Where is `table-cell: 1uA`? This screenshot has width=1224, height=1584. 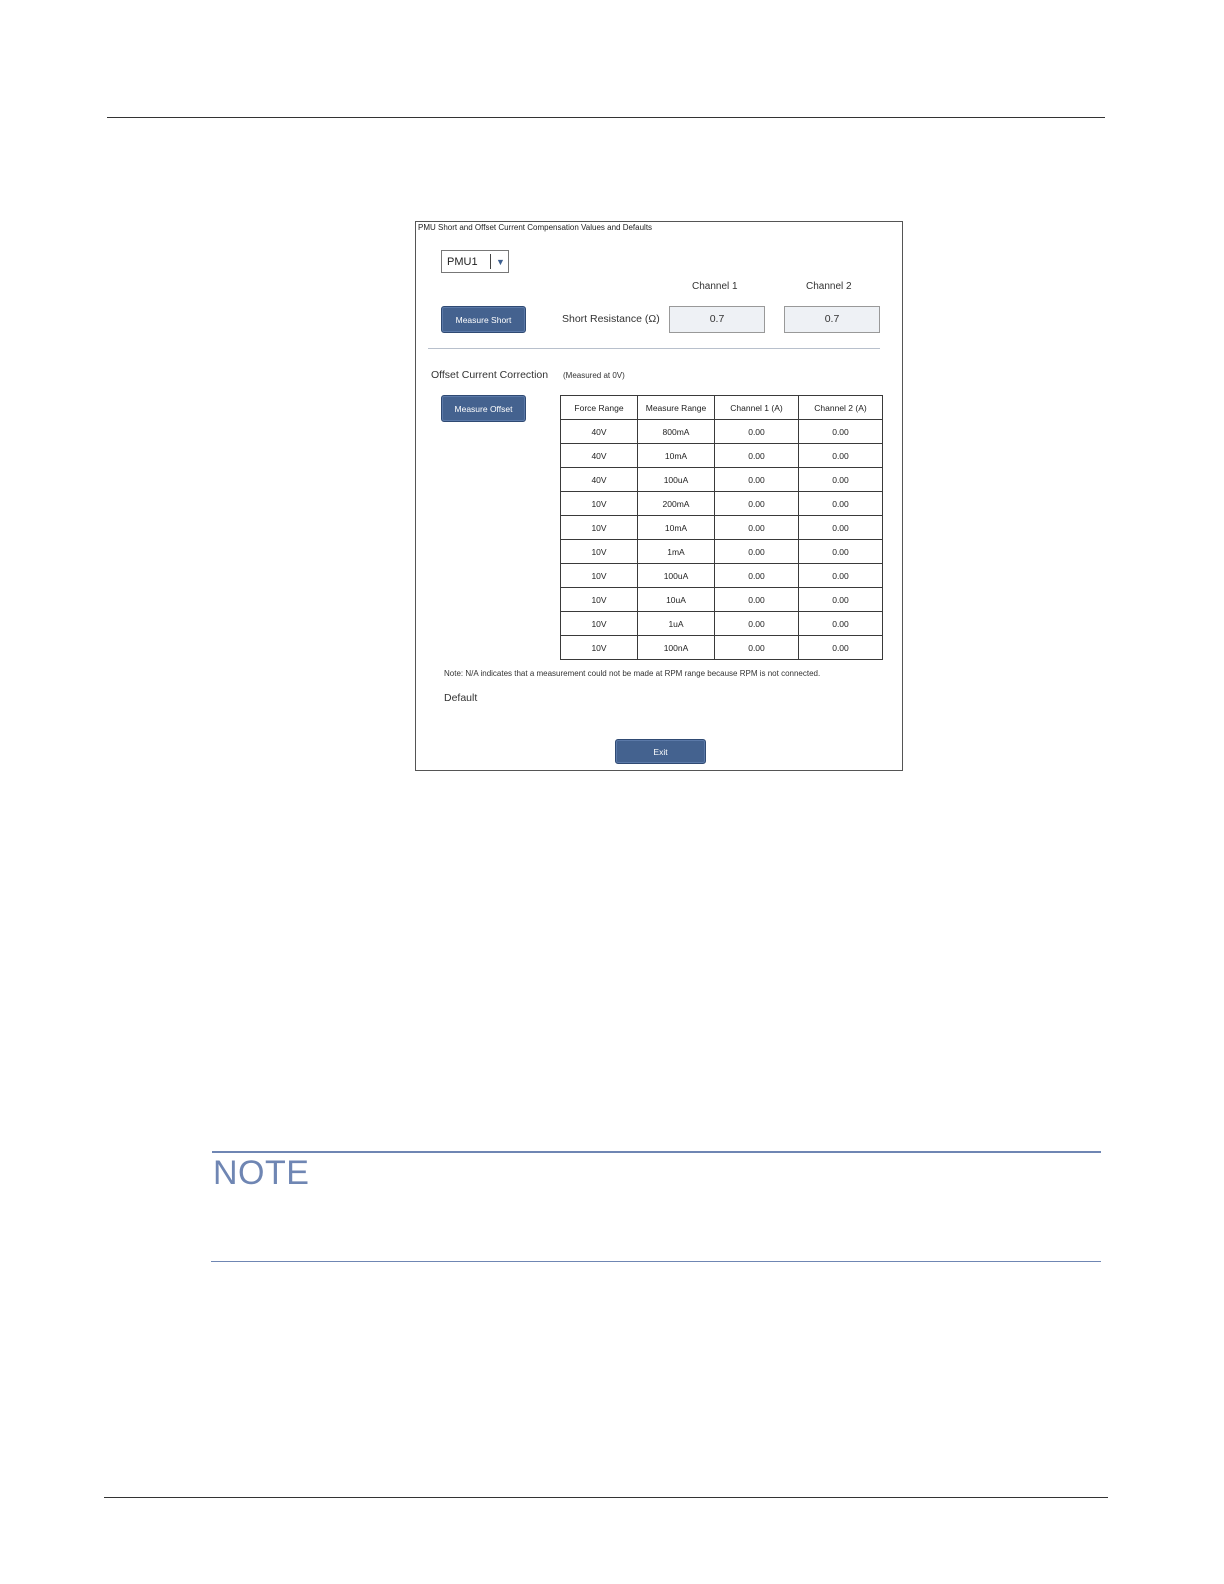
table-cell: 1uA is located at coordinates (676, 623).